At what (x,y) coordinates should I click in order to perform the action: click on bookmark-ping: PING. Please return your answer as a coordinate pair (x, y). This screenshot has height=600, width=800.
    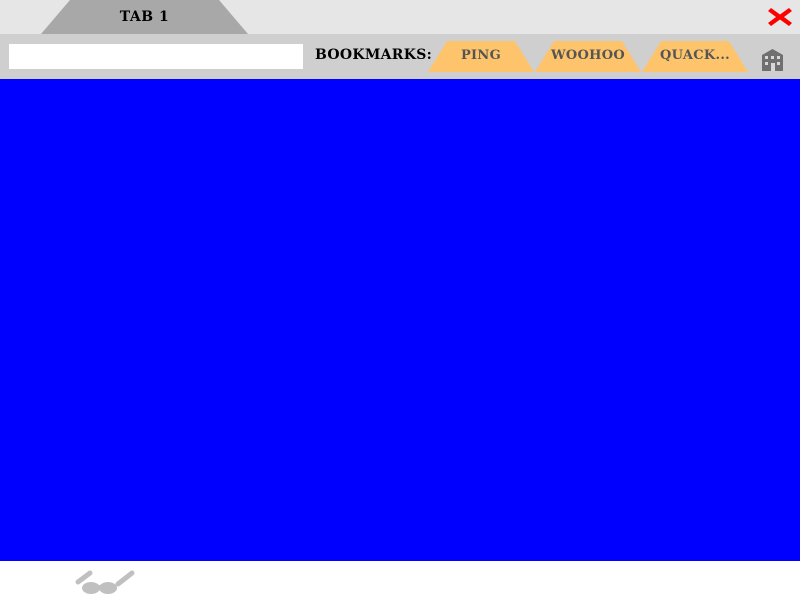
    Looking at the image, I should click on (481, 56).